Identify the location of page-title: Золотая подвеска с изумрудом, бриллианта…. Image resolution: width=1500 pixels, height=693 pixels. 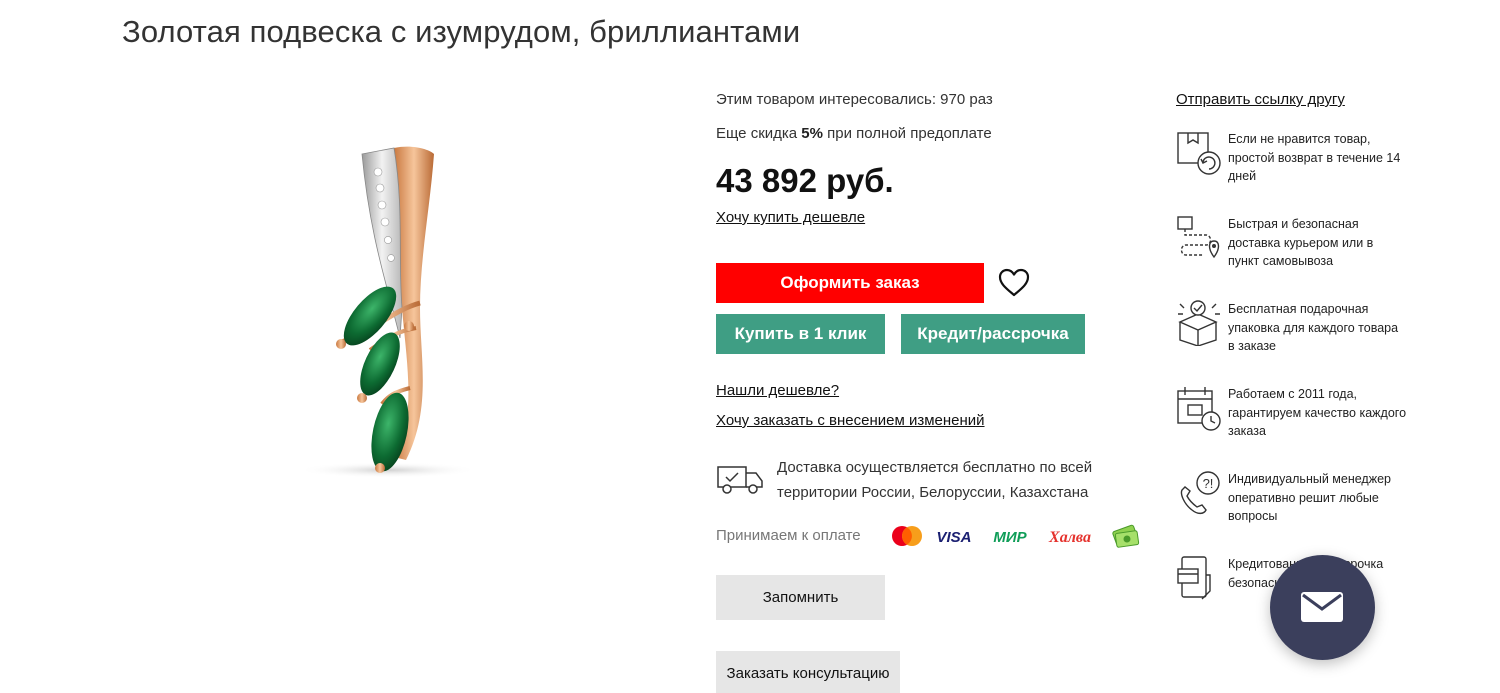
(461, 31).